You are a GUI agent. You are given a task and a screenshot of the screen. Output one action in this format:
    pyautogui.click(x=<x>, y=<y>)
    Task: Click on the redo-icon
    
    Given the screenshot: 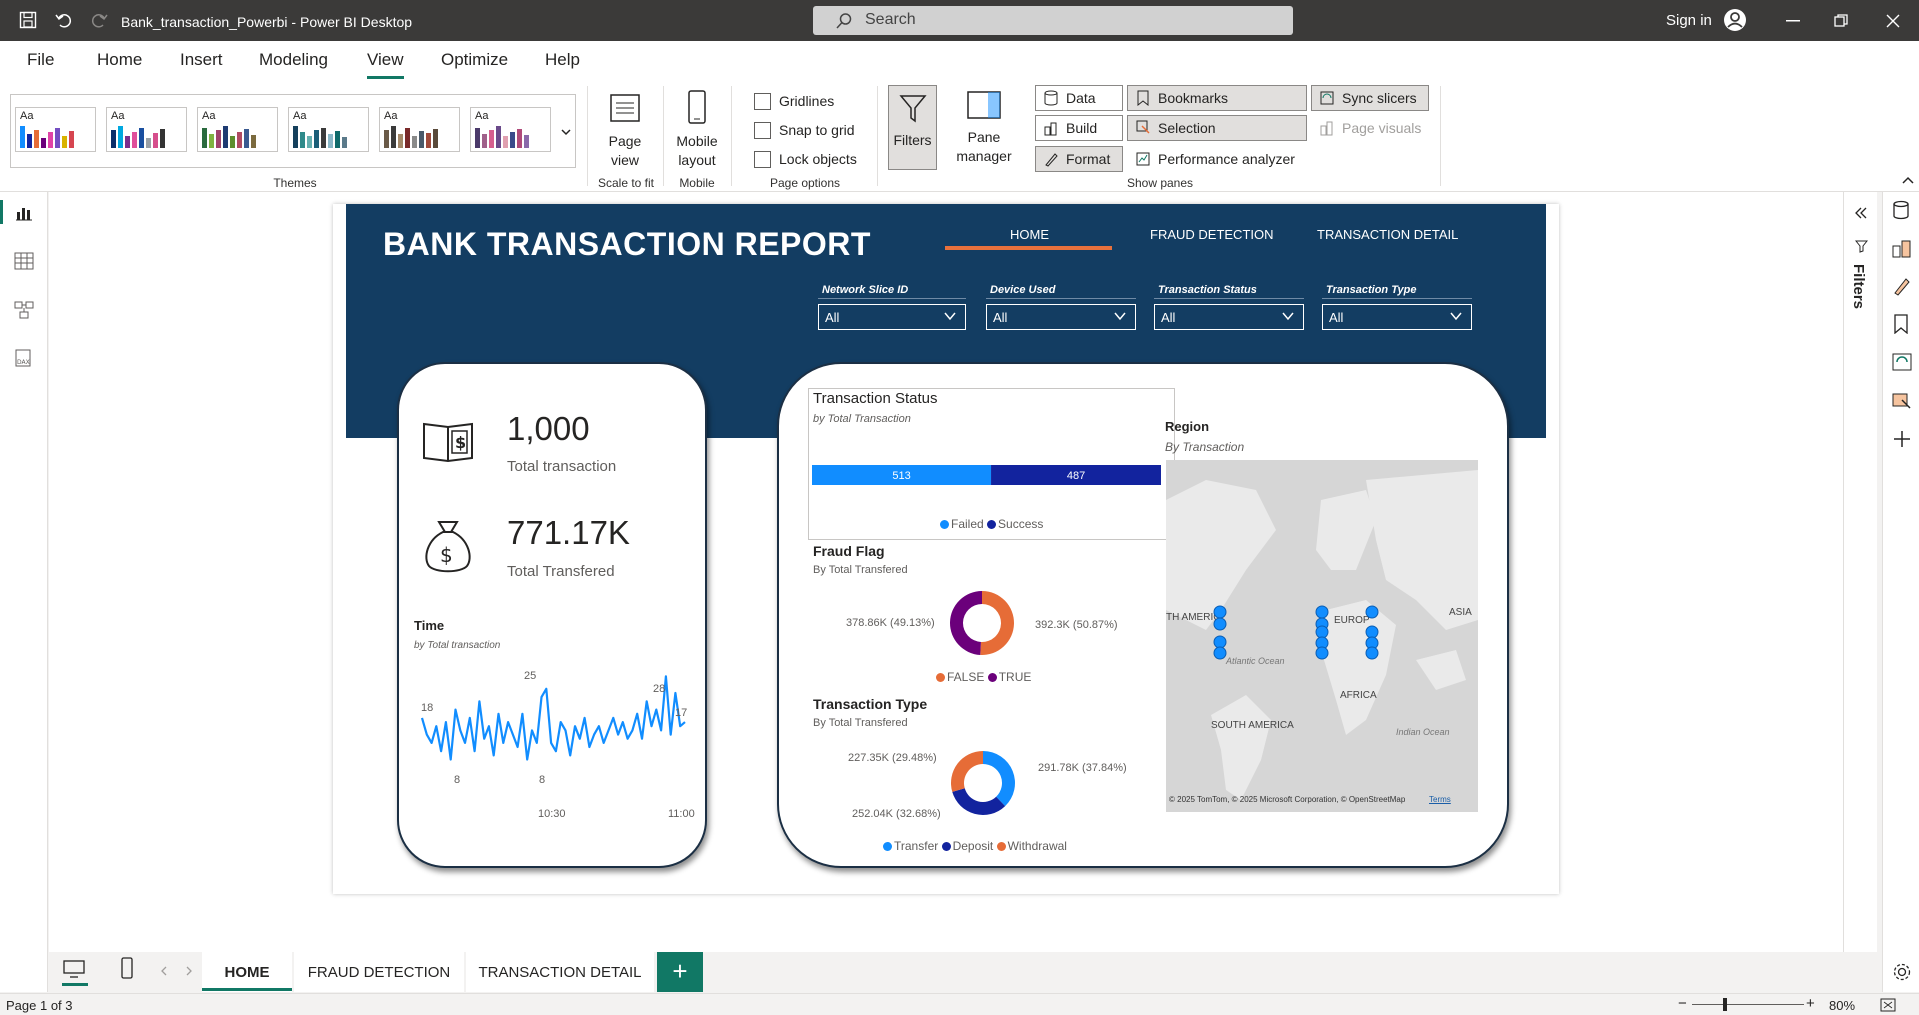 What is the action you would take?
    pyautogui.click(x=99, y=20)
    